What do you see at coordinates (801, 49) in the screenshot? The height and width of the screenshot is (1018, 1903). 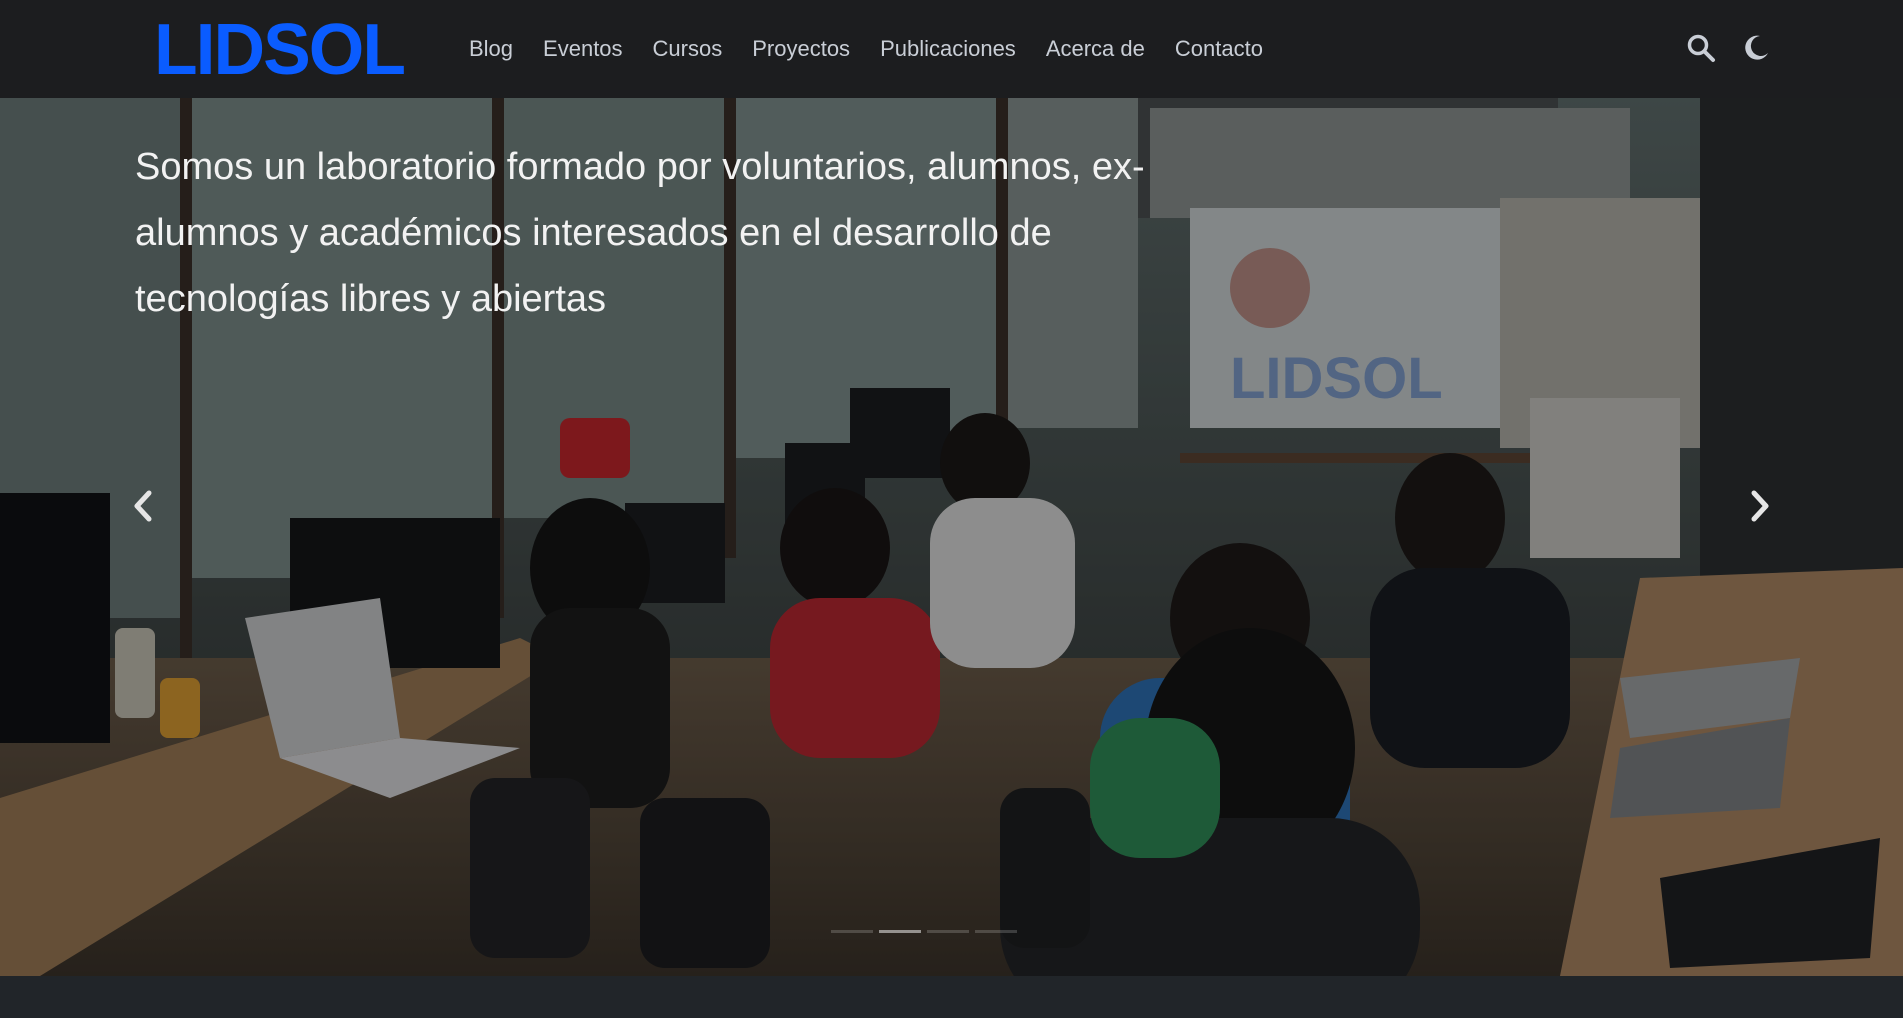 I see `nav-item-proyectos: Proyectos` at bounding box center [801, 49].